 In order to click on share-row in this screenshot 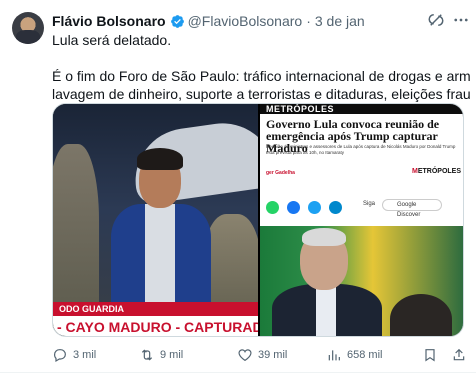, I will do `click(308, 207)`.